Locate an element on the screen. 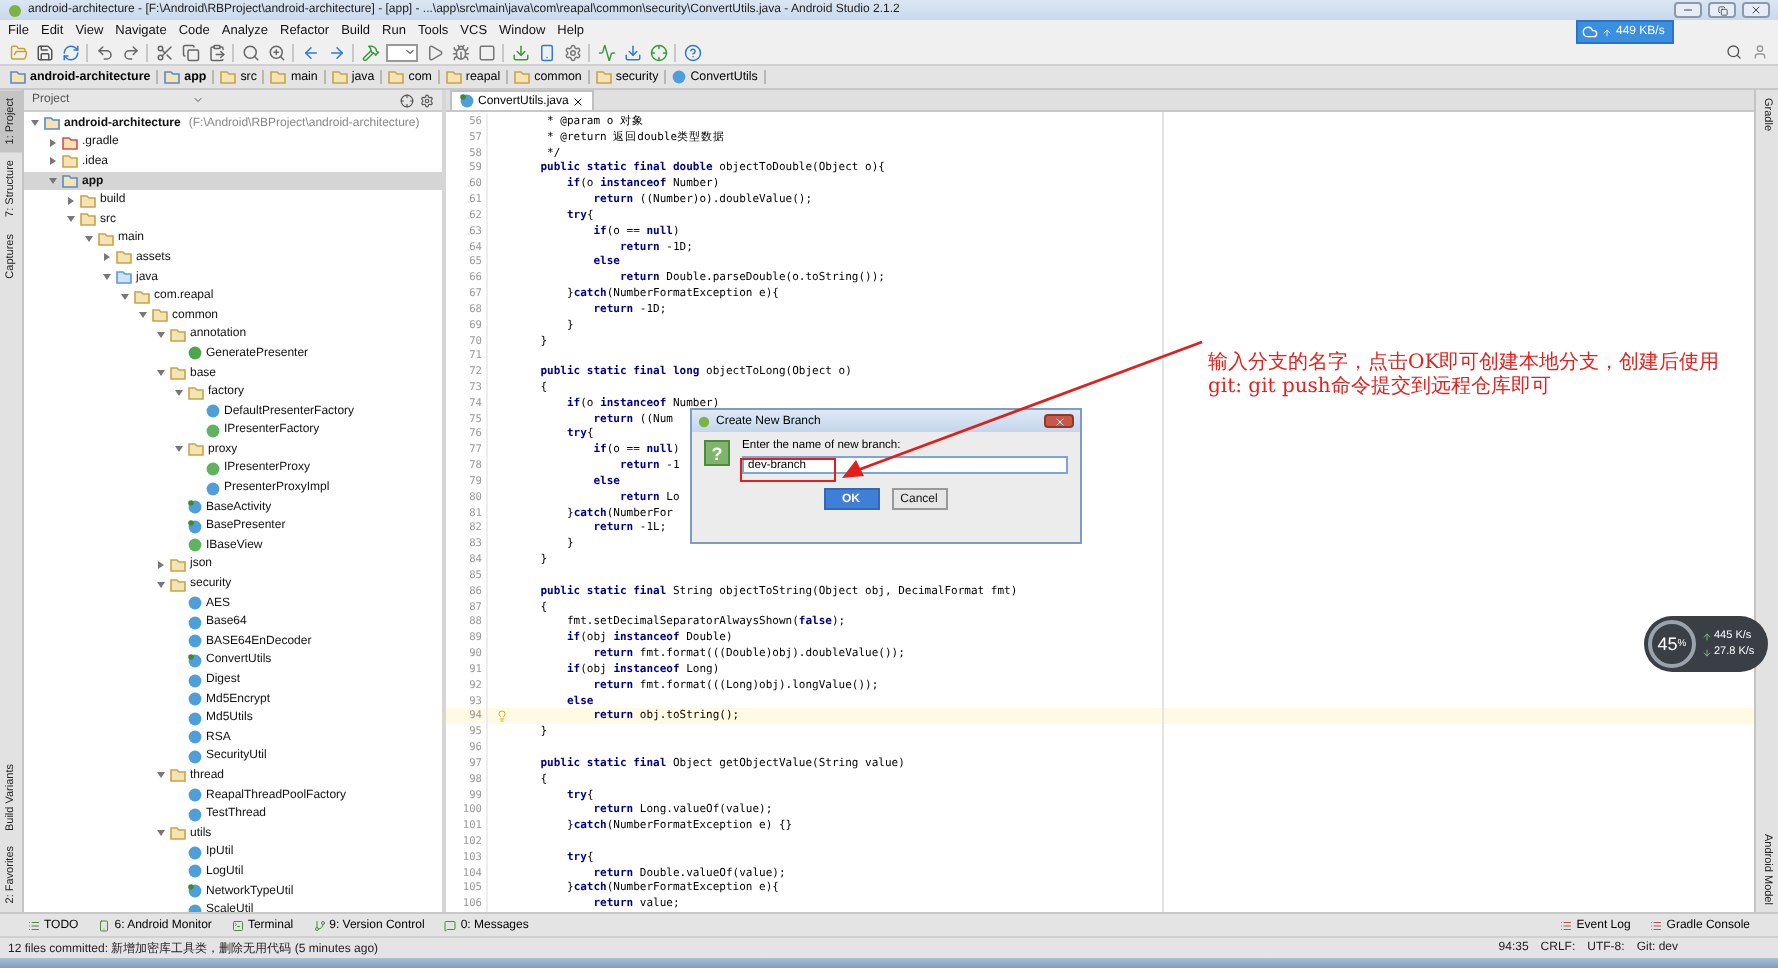 The width and height of the screenshot is (1778, 968). annotation-icon is located at coordinates (195, 353).